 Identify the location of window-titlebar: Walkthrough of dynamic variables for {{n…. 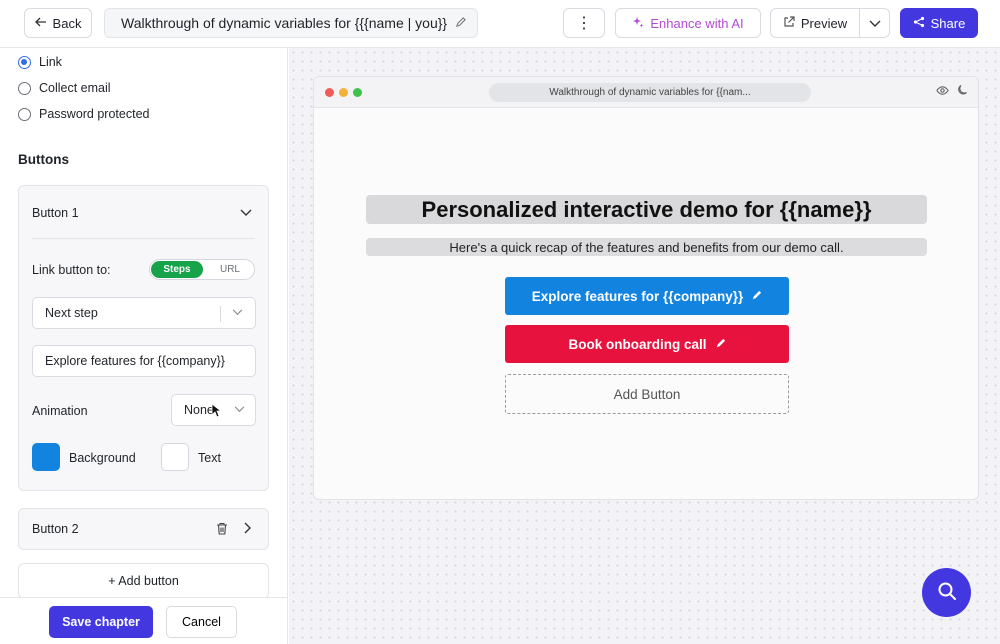
(646, 92).